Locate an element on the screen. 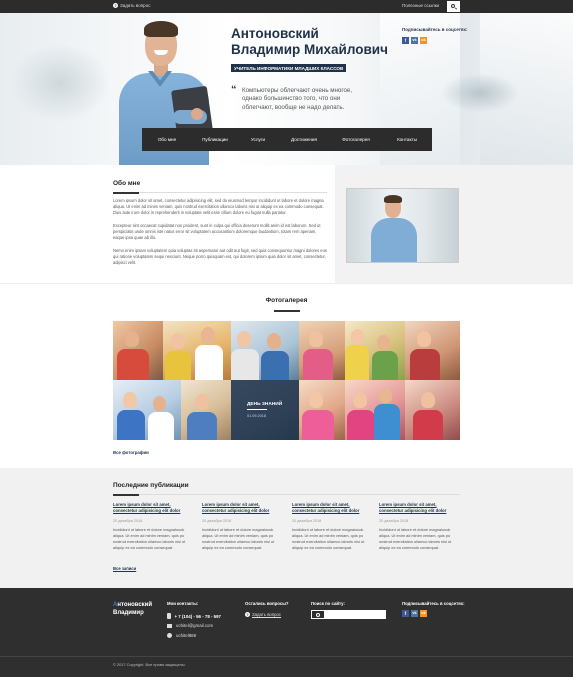 Image resolution: width=573 pixels, height=677 pixels. about-photo is located at coordinates (402, 225).